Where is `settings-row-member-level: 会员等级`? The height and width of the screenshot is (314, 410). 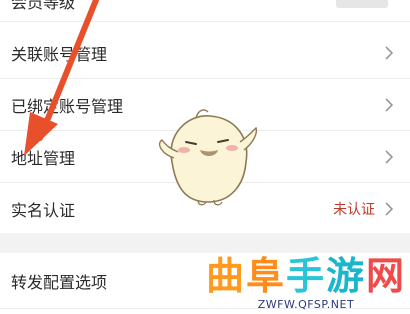
settings-row-member-level: 会员等级 is located at coordinates (205, 11).